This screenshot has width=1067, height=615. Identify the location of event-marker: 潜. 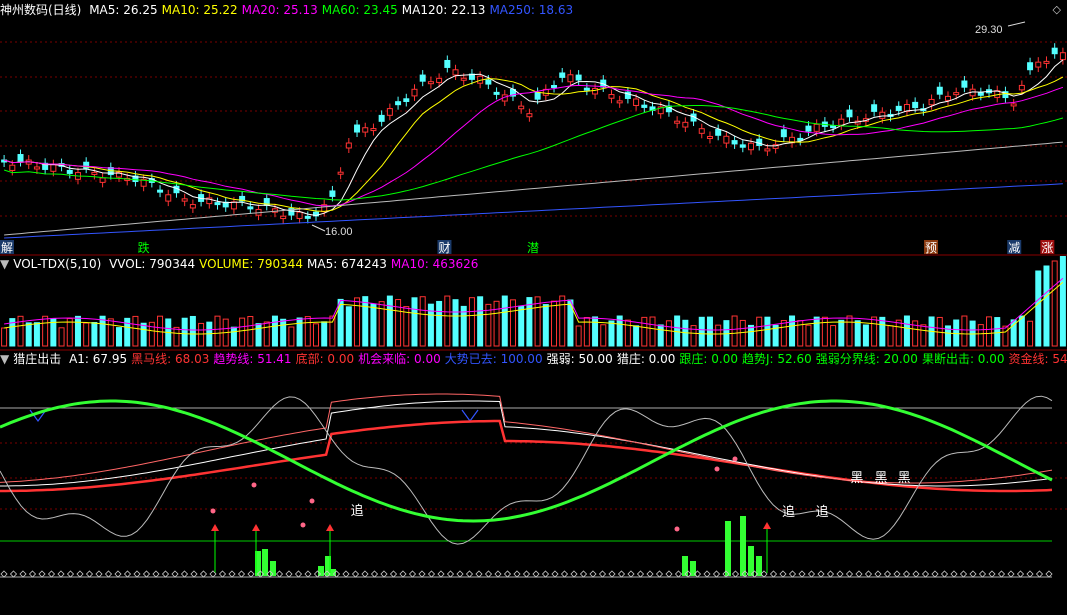
(533, 248).